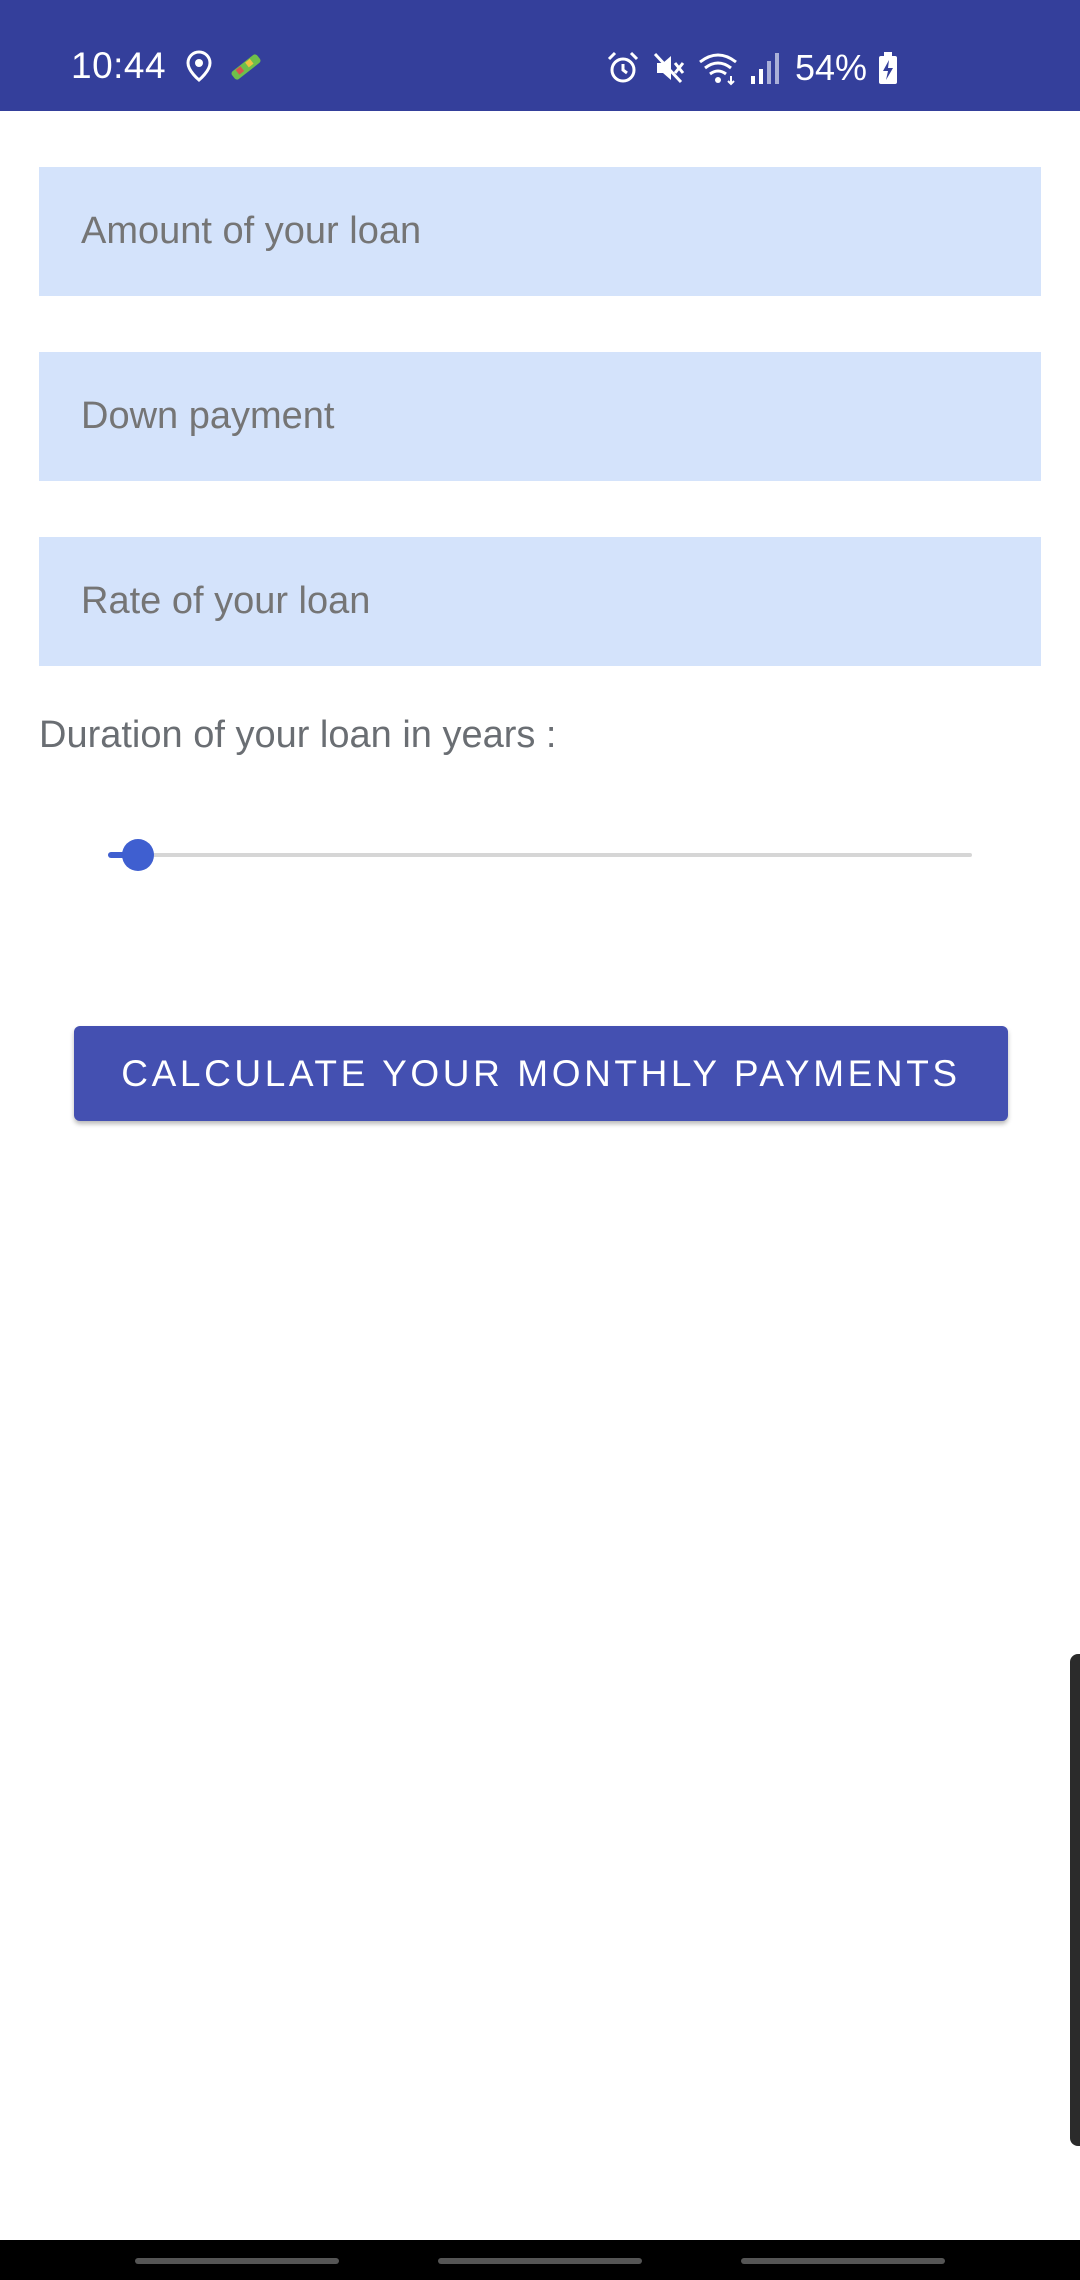  What do you see at coordinates (718, 68) in the screenshot?
I see `wifi-icon` at bounding box center [718, 68].